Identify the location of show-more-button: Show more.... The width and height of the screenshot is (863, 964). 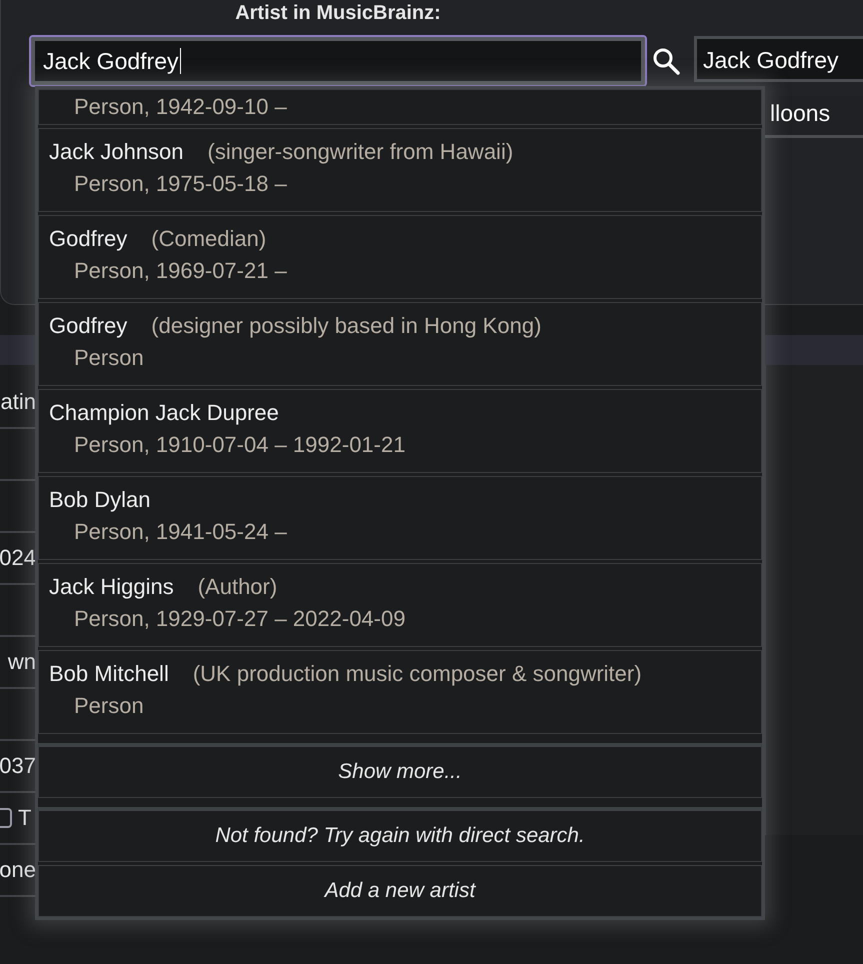
(400, 770).